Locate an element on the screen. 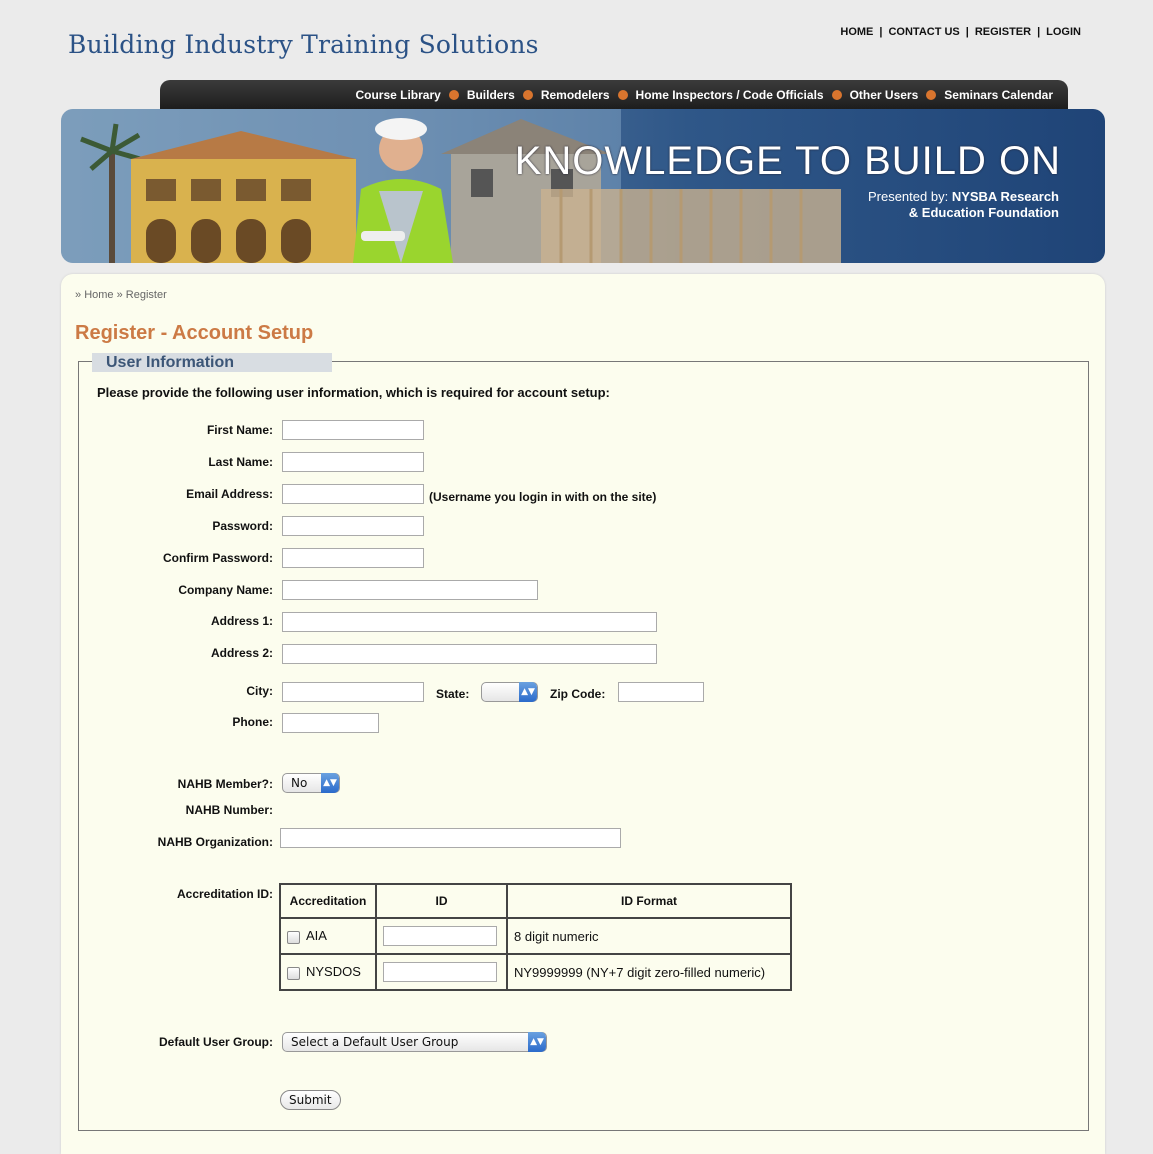 This screenshot has width=1153, height=1154. zip-code-input is located at coordinates (661, 692).